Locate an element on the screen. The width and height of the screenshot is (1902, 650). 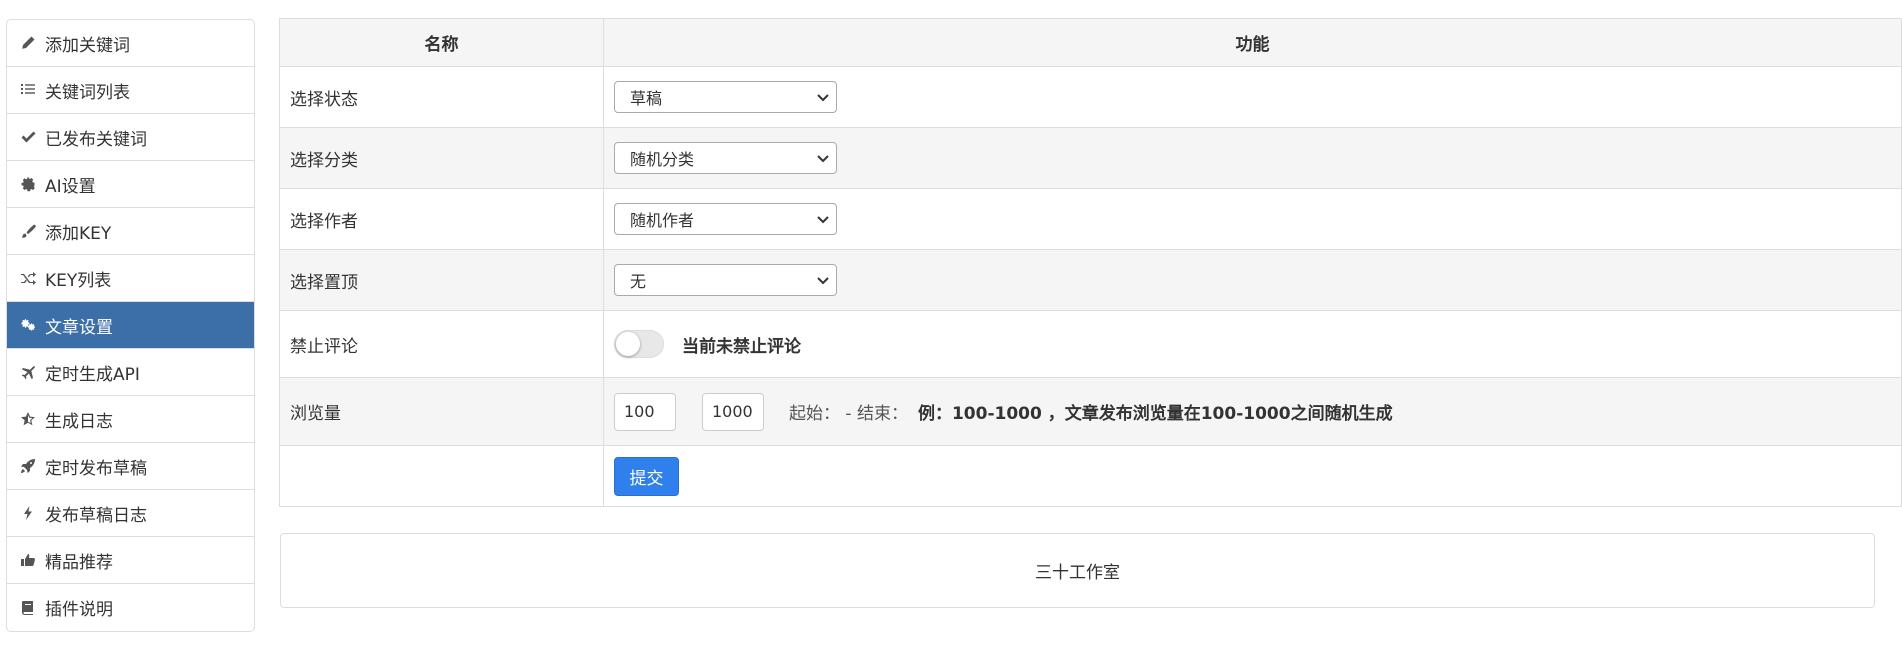
footer-credit: 三十工作室 is located at coordinates (1077, 570).